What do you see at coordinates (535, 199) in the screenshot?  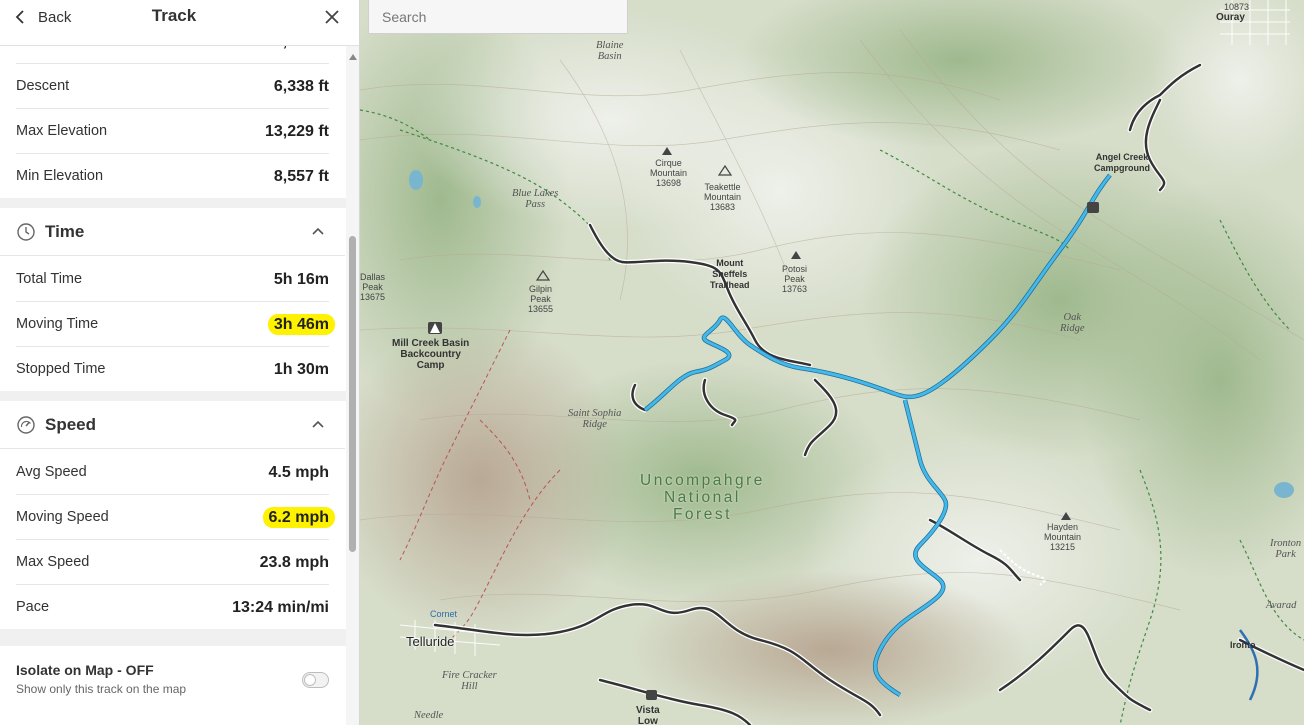 I see `map-label-blue-lakes-pass: Blue Lakes Pass` at bounding box center [535, 199].